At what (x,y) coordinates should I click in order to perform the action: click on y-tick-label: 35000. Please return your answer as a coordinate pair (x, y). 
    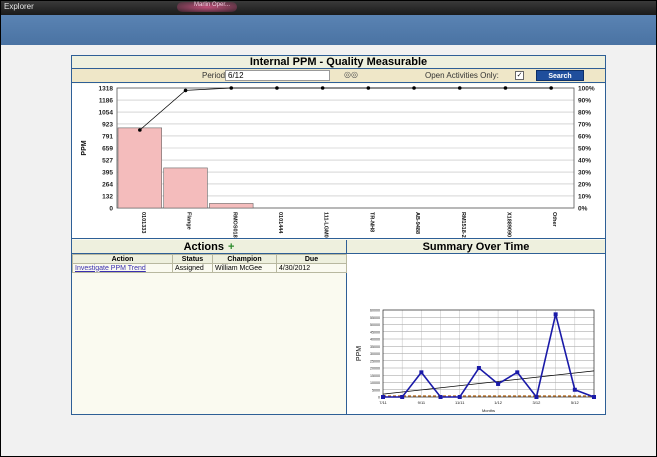
    Looking at the image, I should click on (375, 347).